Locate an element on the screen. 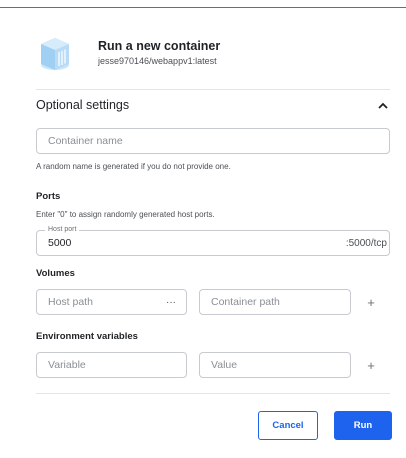 The width and height of the screenshot is (406, 458). add-volume-button: + is located at coordinates (371, 302).